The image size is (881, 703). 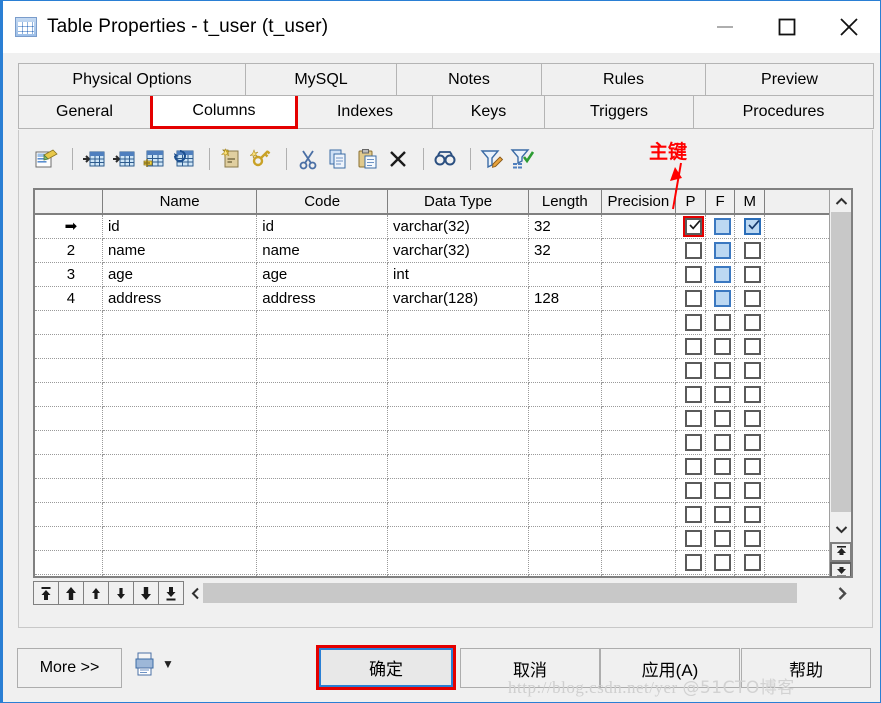 I want to click on cell-code: id, so click(x=322, y=226).